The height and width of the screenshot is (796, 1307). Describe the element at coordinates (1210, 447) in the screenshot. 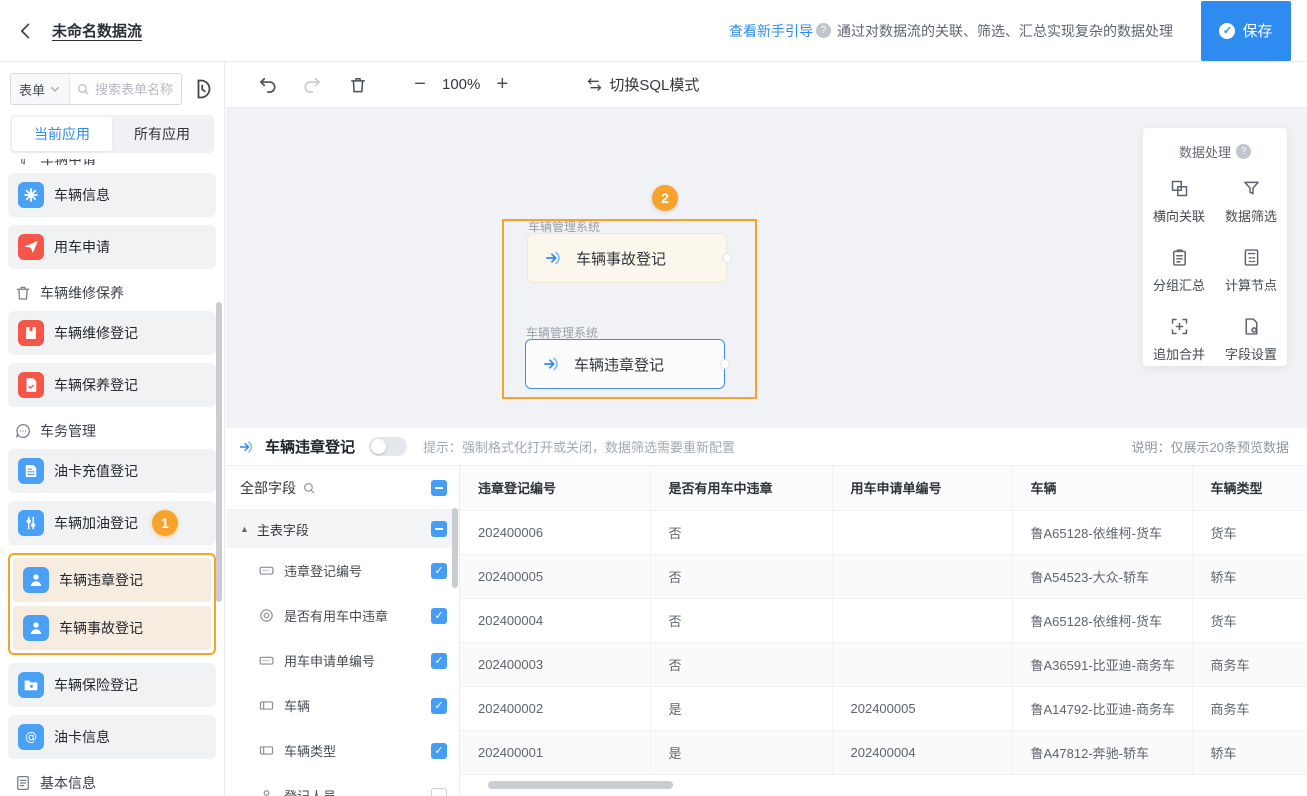

I see `preview-note: 说明：仅展示20条预览数据` at that location.